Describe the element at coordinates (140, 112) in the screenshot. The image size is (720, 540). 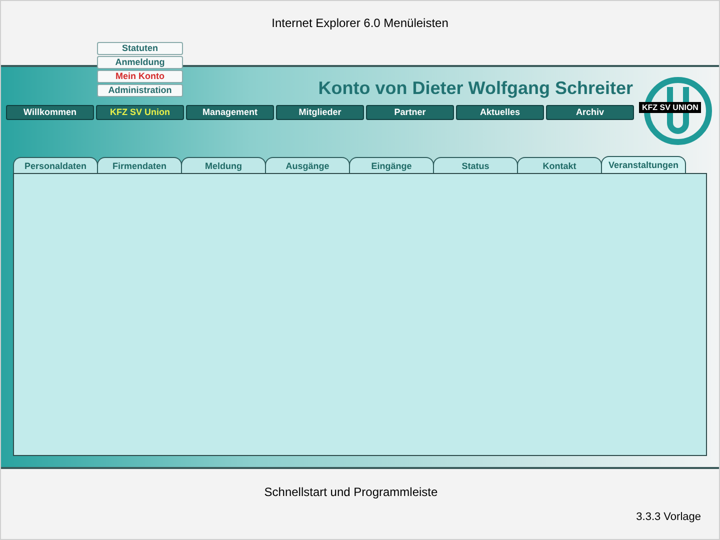
I see `nav-button: KFZ SV Union` at that location.